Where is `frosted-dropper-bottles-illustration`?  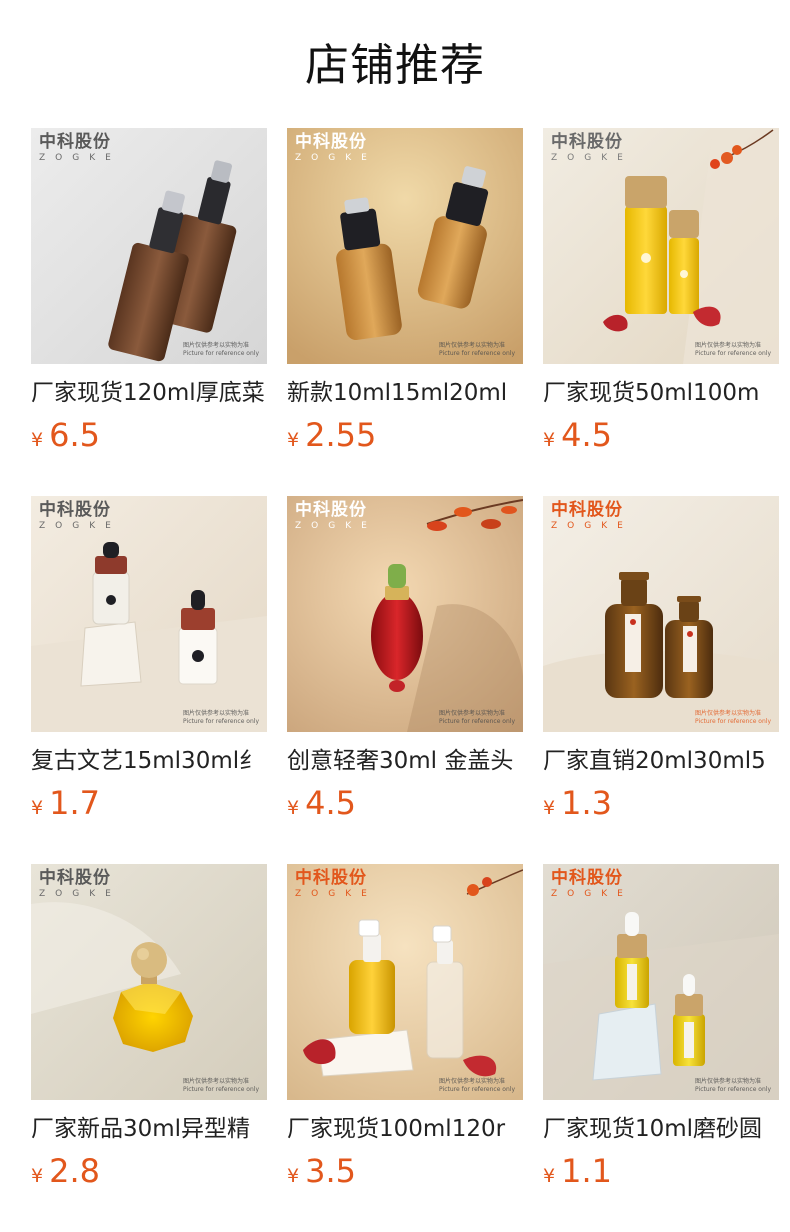 frosted-dropper-bottles-illustration is located at coordinates (661, 982).